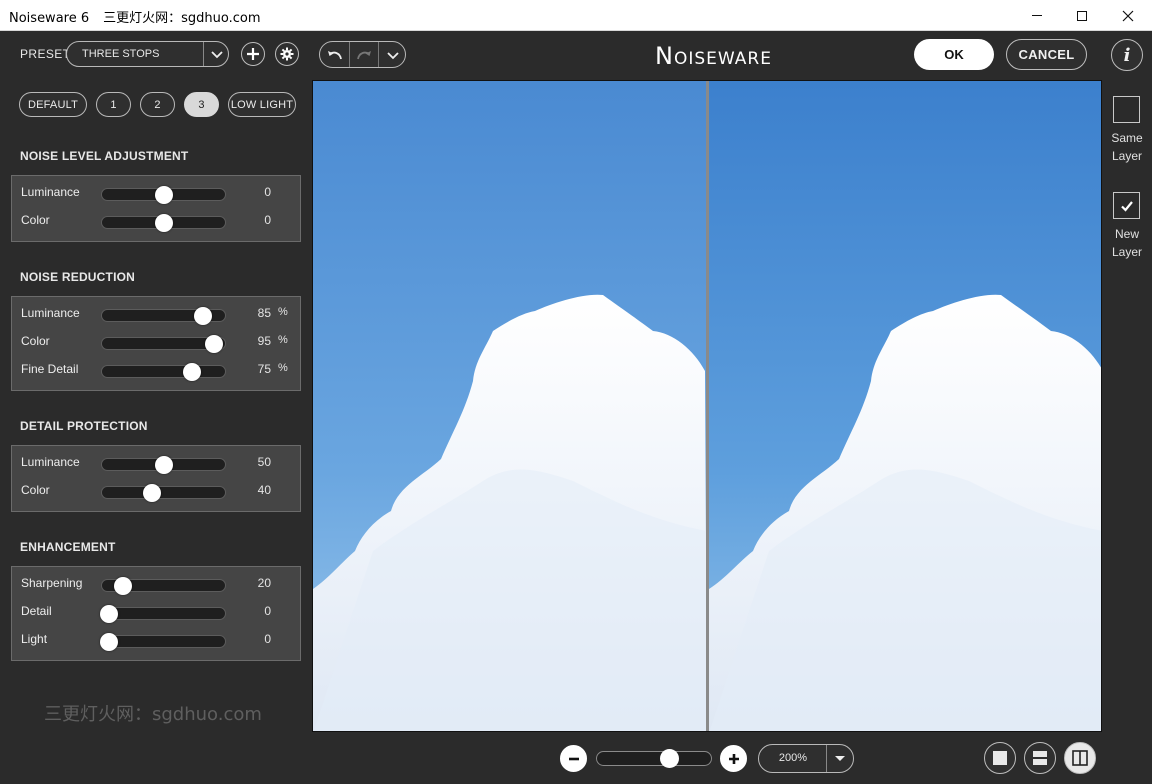 The image size is (1152, 784). I want to click on zoom-level-dropdown: 200%, so click(806, 758).